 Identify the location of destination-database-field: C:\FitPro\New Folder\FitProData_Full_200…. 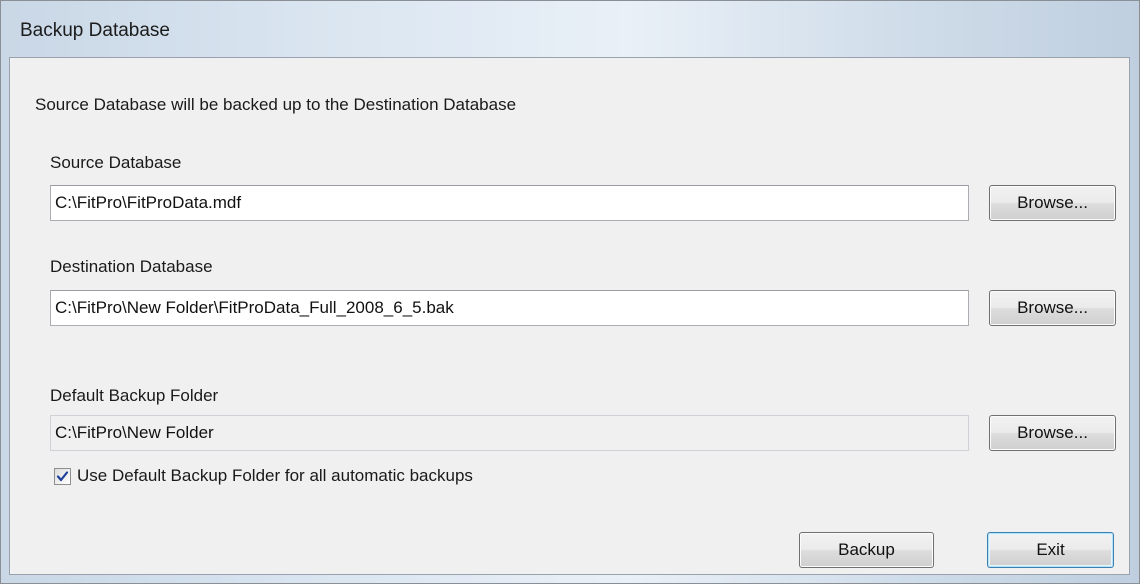
(509, 308).